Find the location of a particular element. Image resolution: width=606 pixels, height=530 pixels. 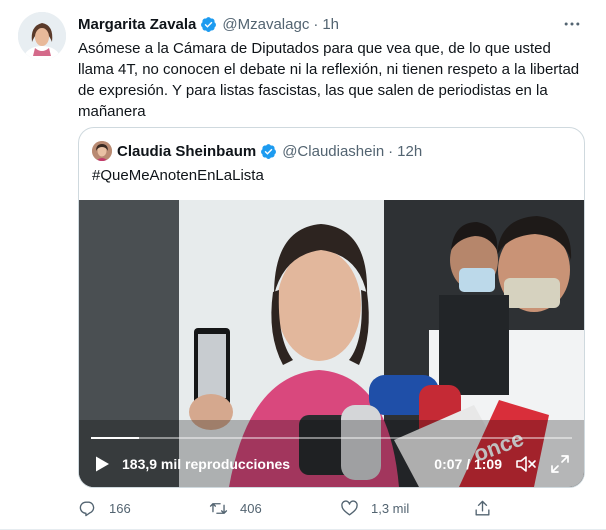

reply-count: 166 is located at coordinates (120, 508).